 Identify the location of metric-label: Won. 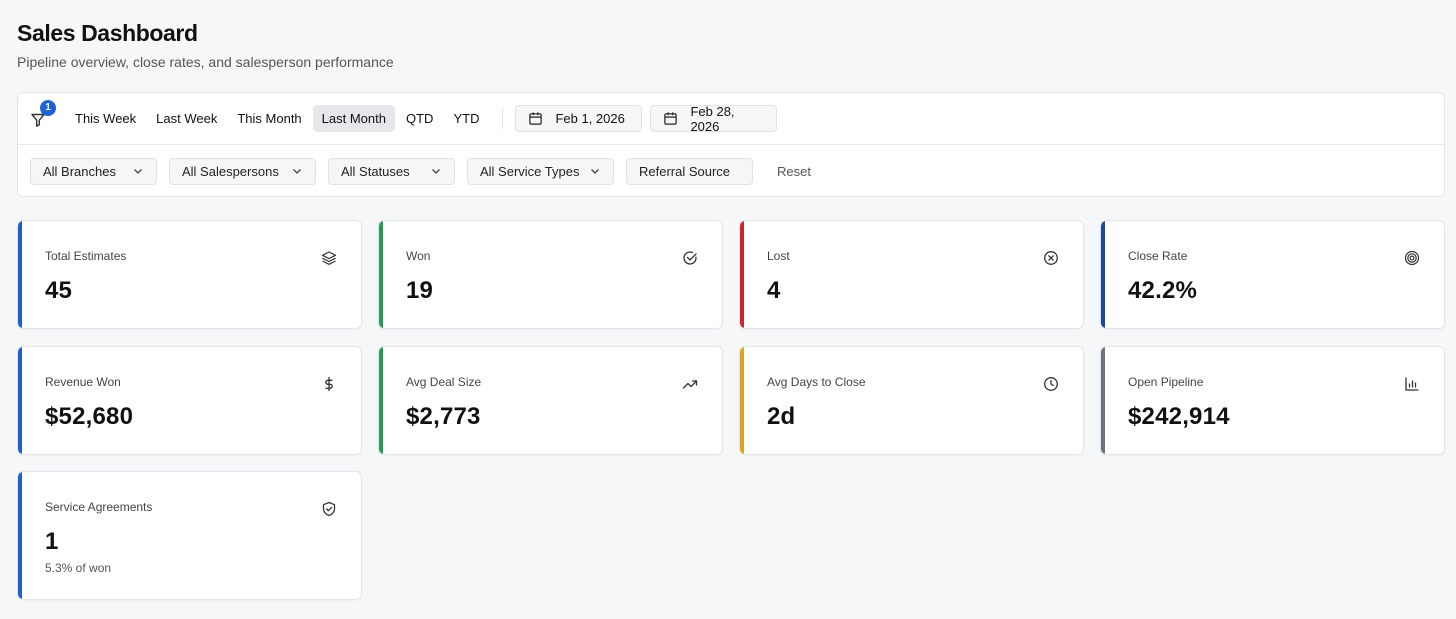
(418, 256).